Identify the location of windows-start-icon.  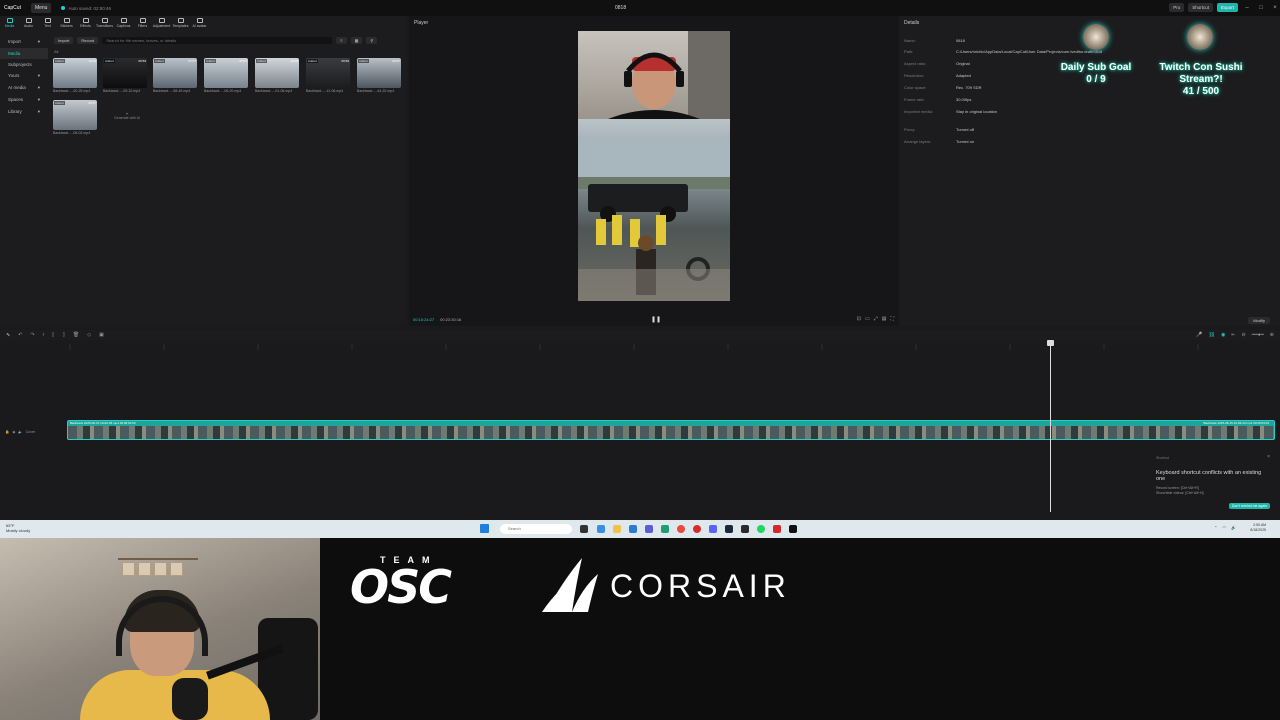
(484, 528).